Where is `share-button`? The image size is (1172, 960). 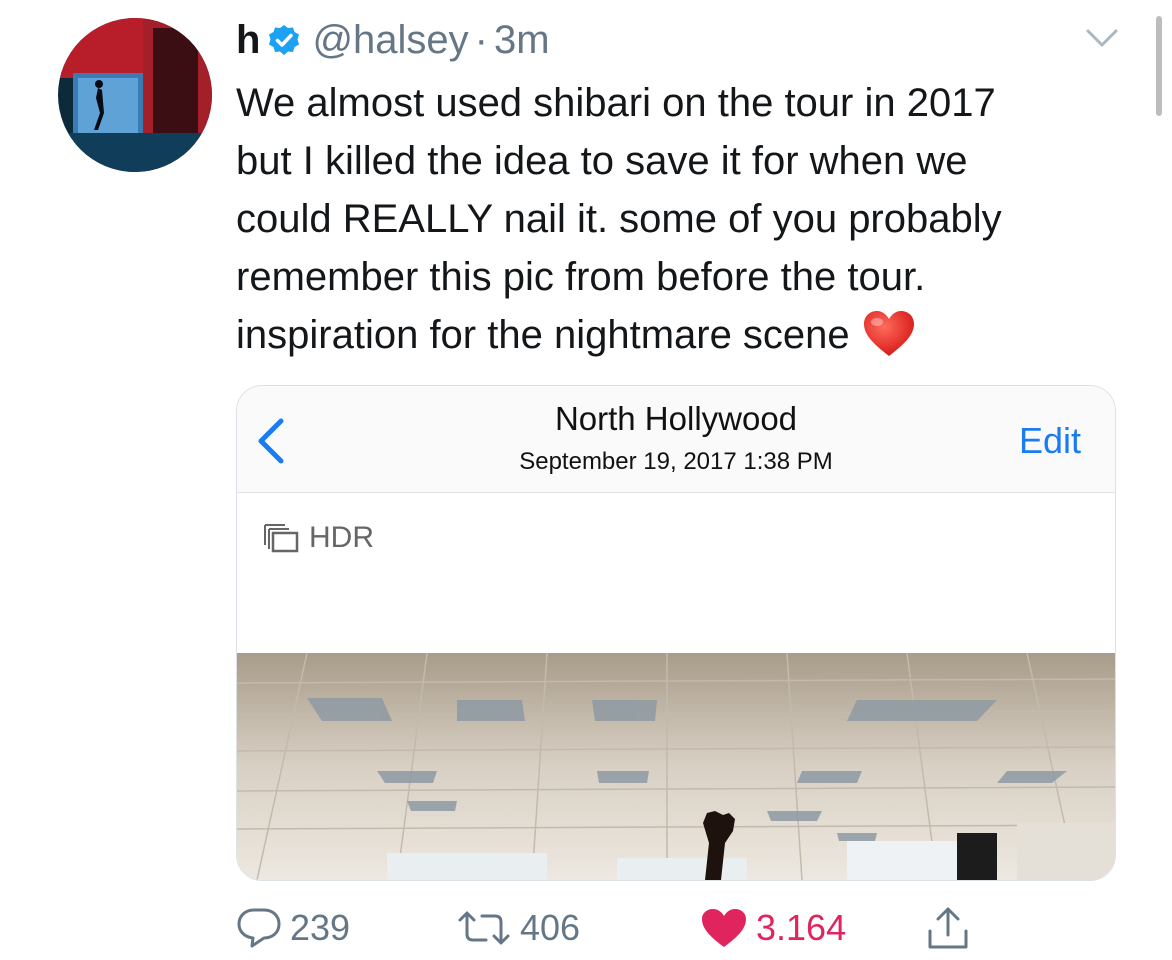
share-button is located at coordinates (952, 928).